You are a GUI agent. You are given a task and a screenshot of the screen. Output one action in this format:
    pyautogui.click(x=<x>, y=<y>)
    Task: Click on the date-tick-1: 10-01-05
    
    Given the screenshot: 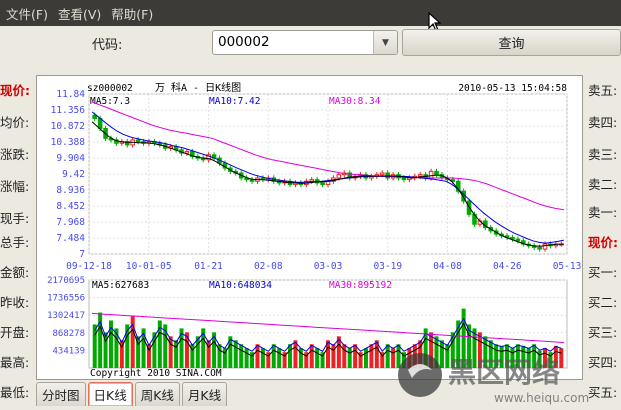 What is the action you would take?
    pyautogui.click(x=149, y=266)
    